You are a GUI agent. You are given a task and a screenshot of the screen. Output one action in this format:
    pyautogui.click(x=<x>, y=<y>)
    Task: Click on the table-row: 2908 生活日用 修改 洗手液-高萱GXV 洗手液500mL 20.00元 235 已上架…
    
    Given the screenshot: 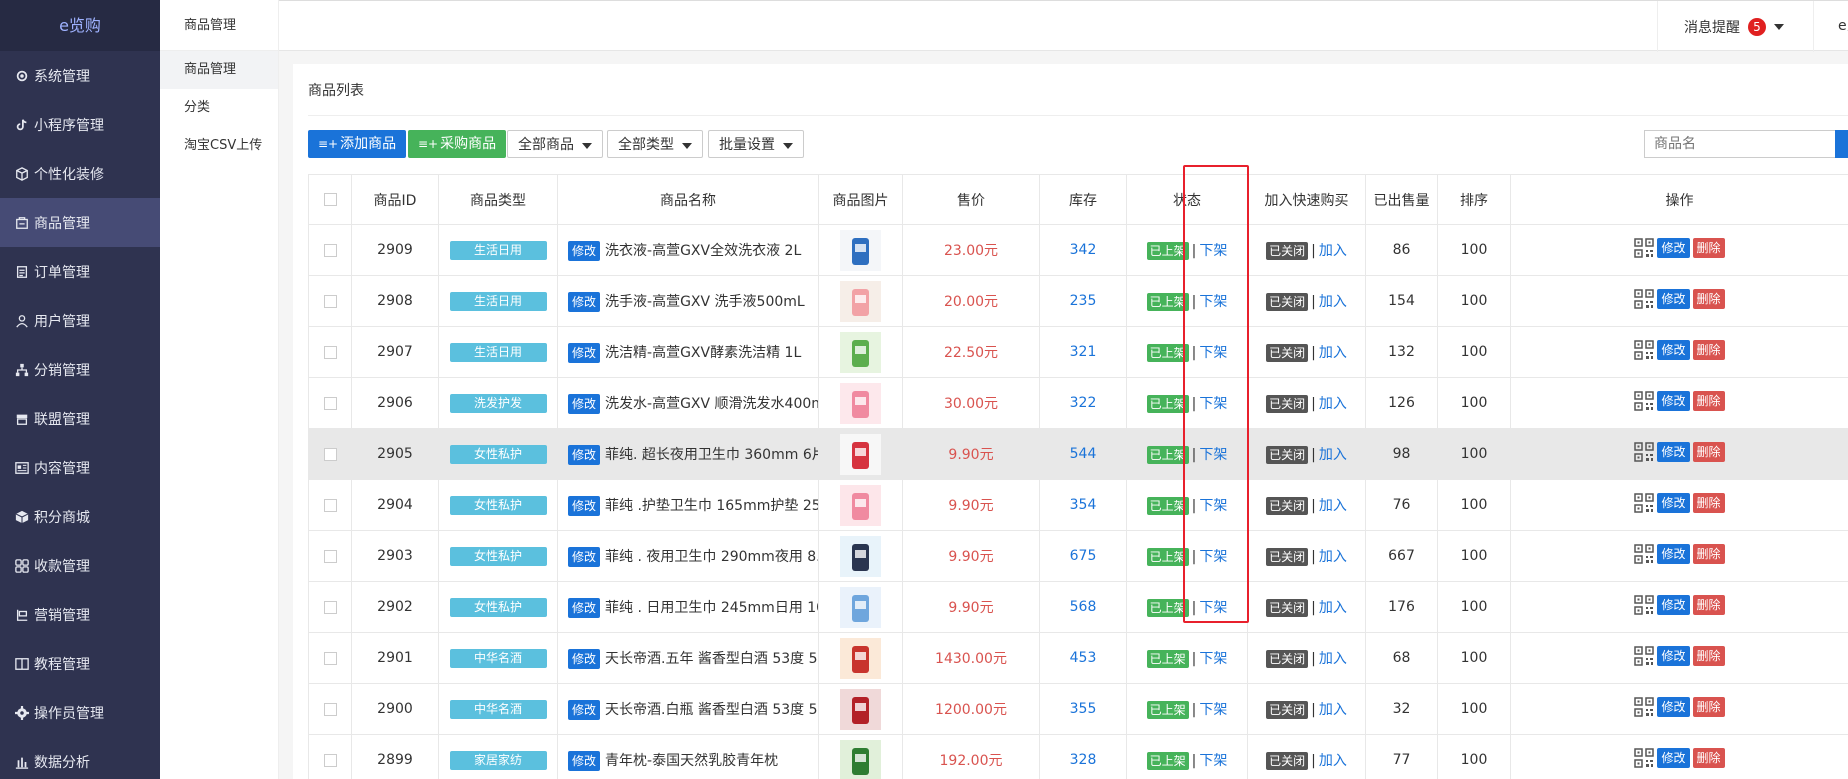 What is the action you would take?
    pyautogui.click(x=1078, y=301)
    